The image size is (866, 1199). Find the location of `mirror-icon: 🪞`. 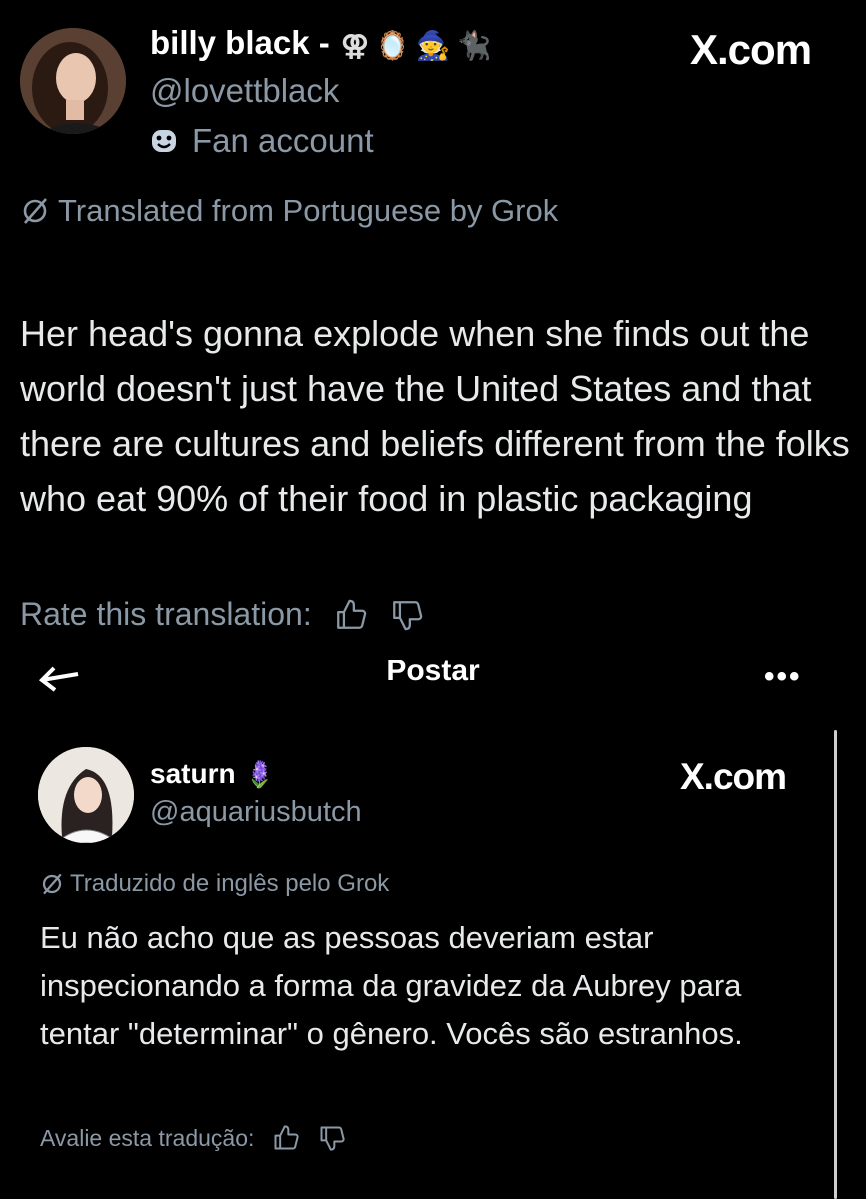

mirror-icon: 🪞 is located at coordinates (392, 45).